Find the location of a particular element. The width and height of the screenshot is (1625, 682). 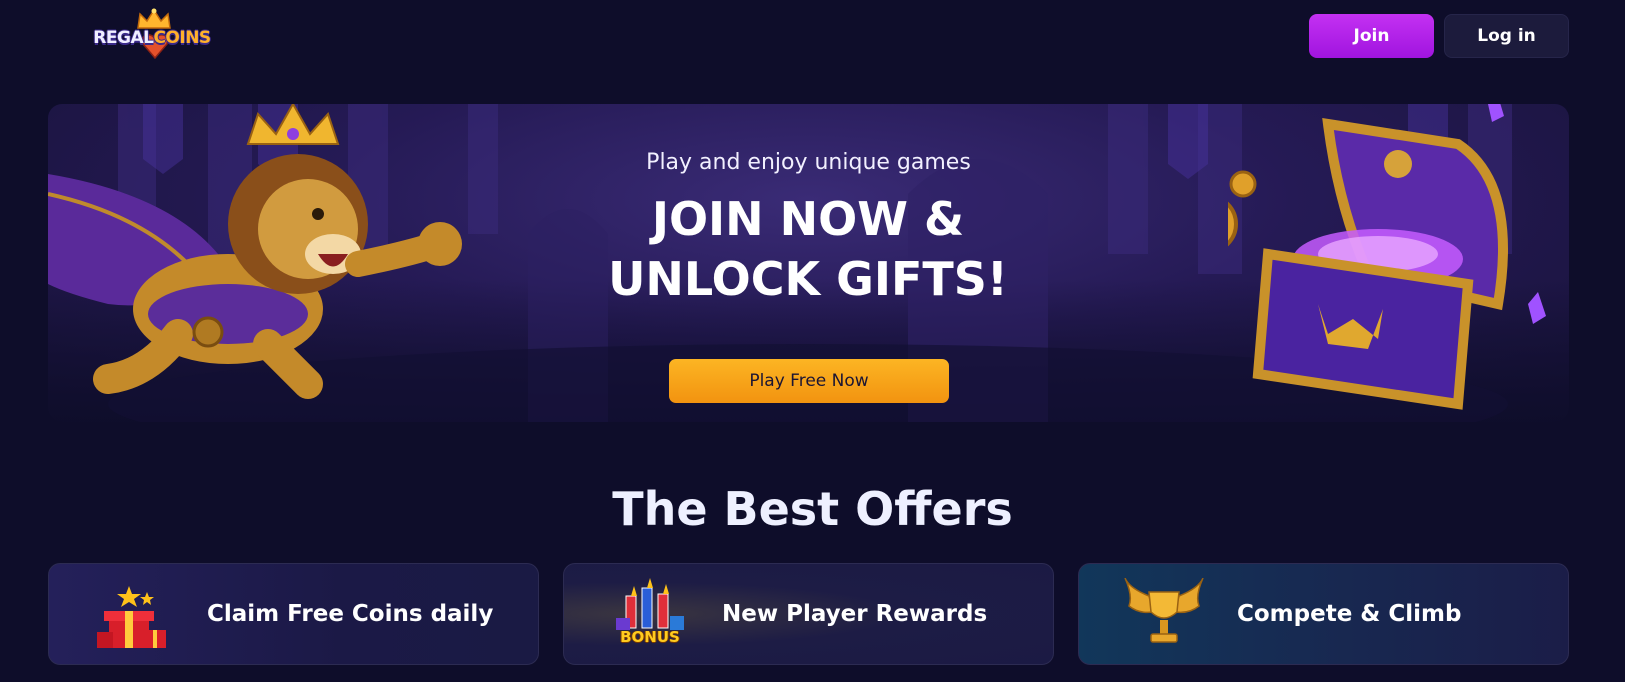

join-button: Join is located at coordinates (1371, 36).